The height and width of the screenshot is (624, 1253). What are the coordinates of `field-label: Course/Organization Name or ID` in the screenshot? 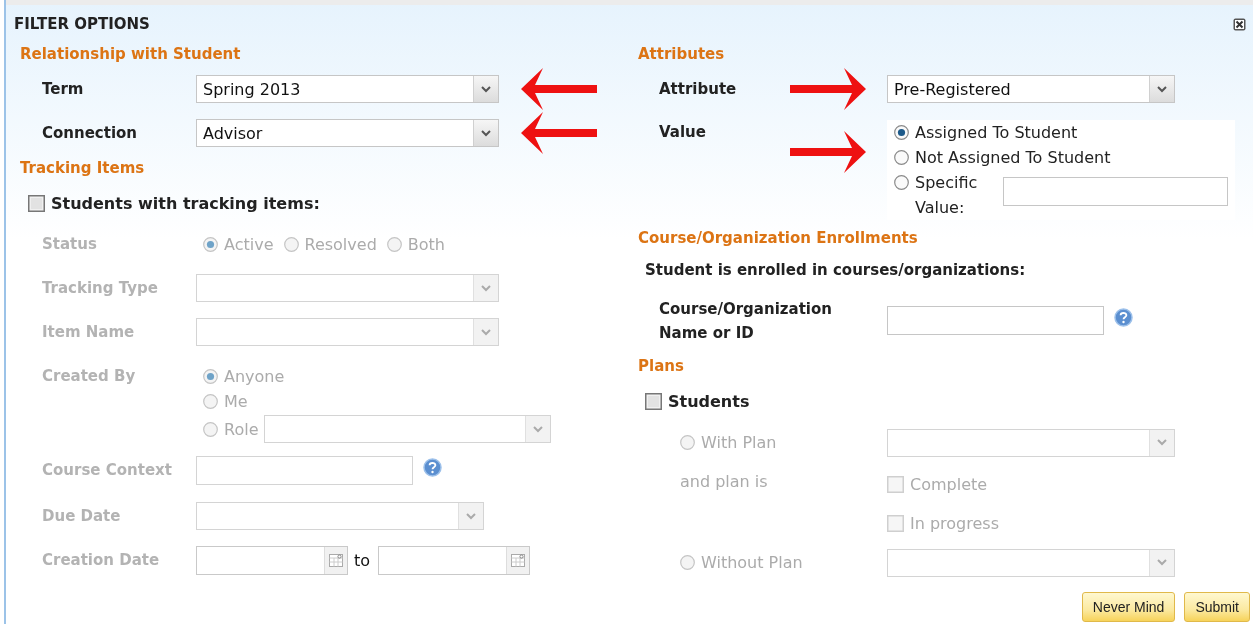 It's located at (746, 321).